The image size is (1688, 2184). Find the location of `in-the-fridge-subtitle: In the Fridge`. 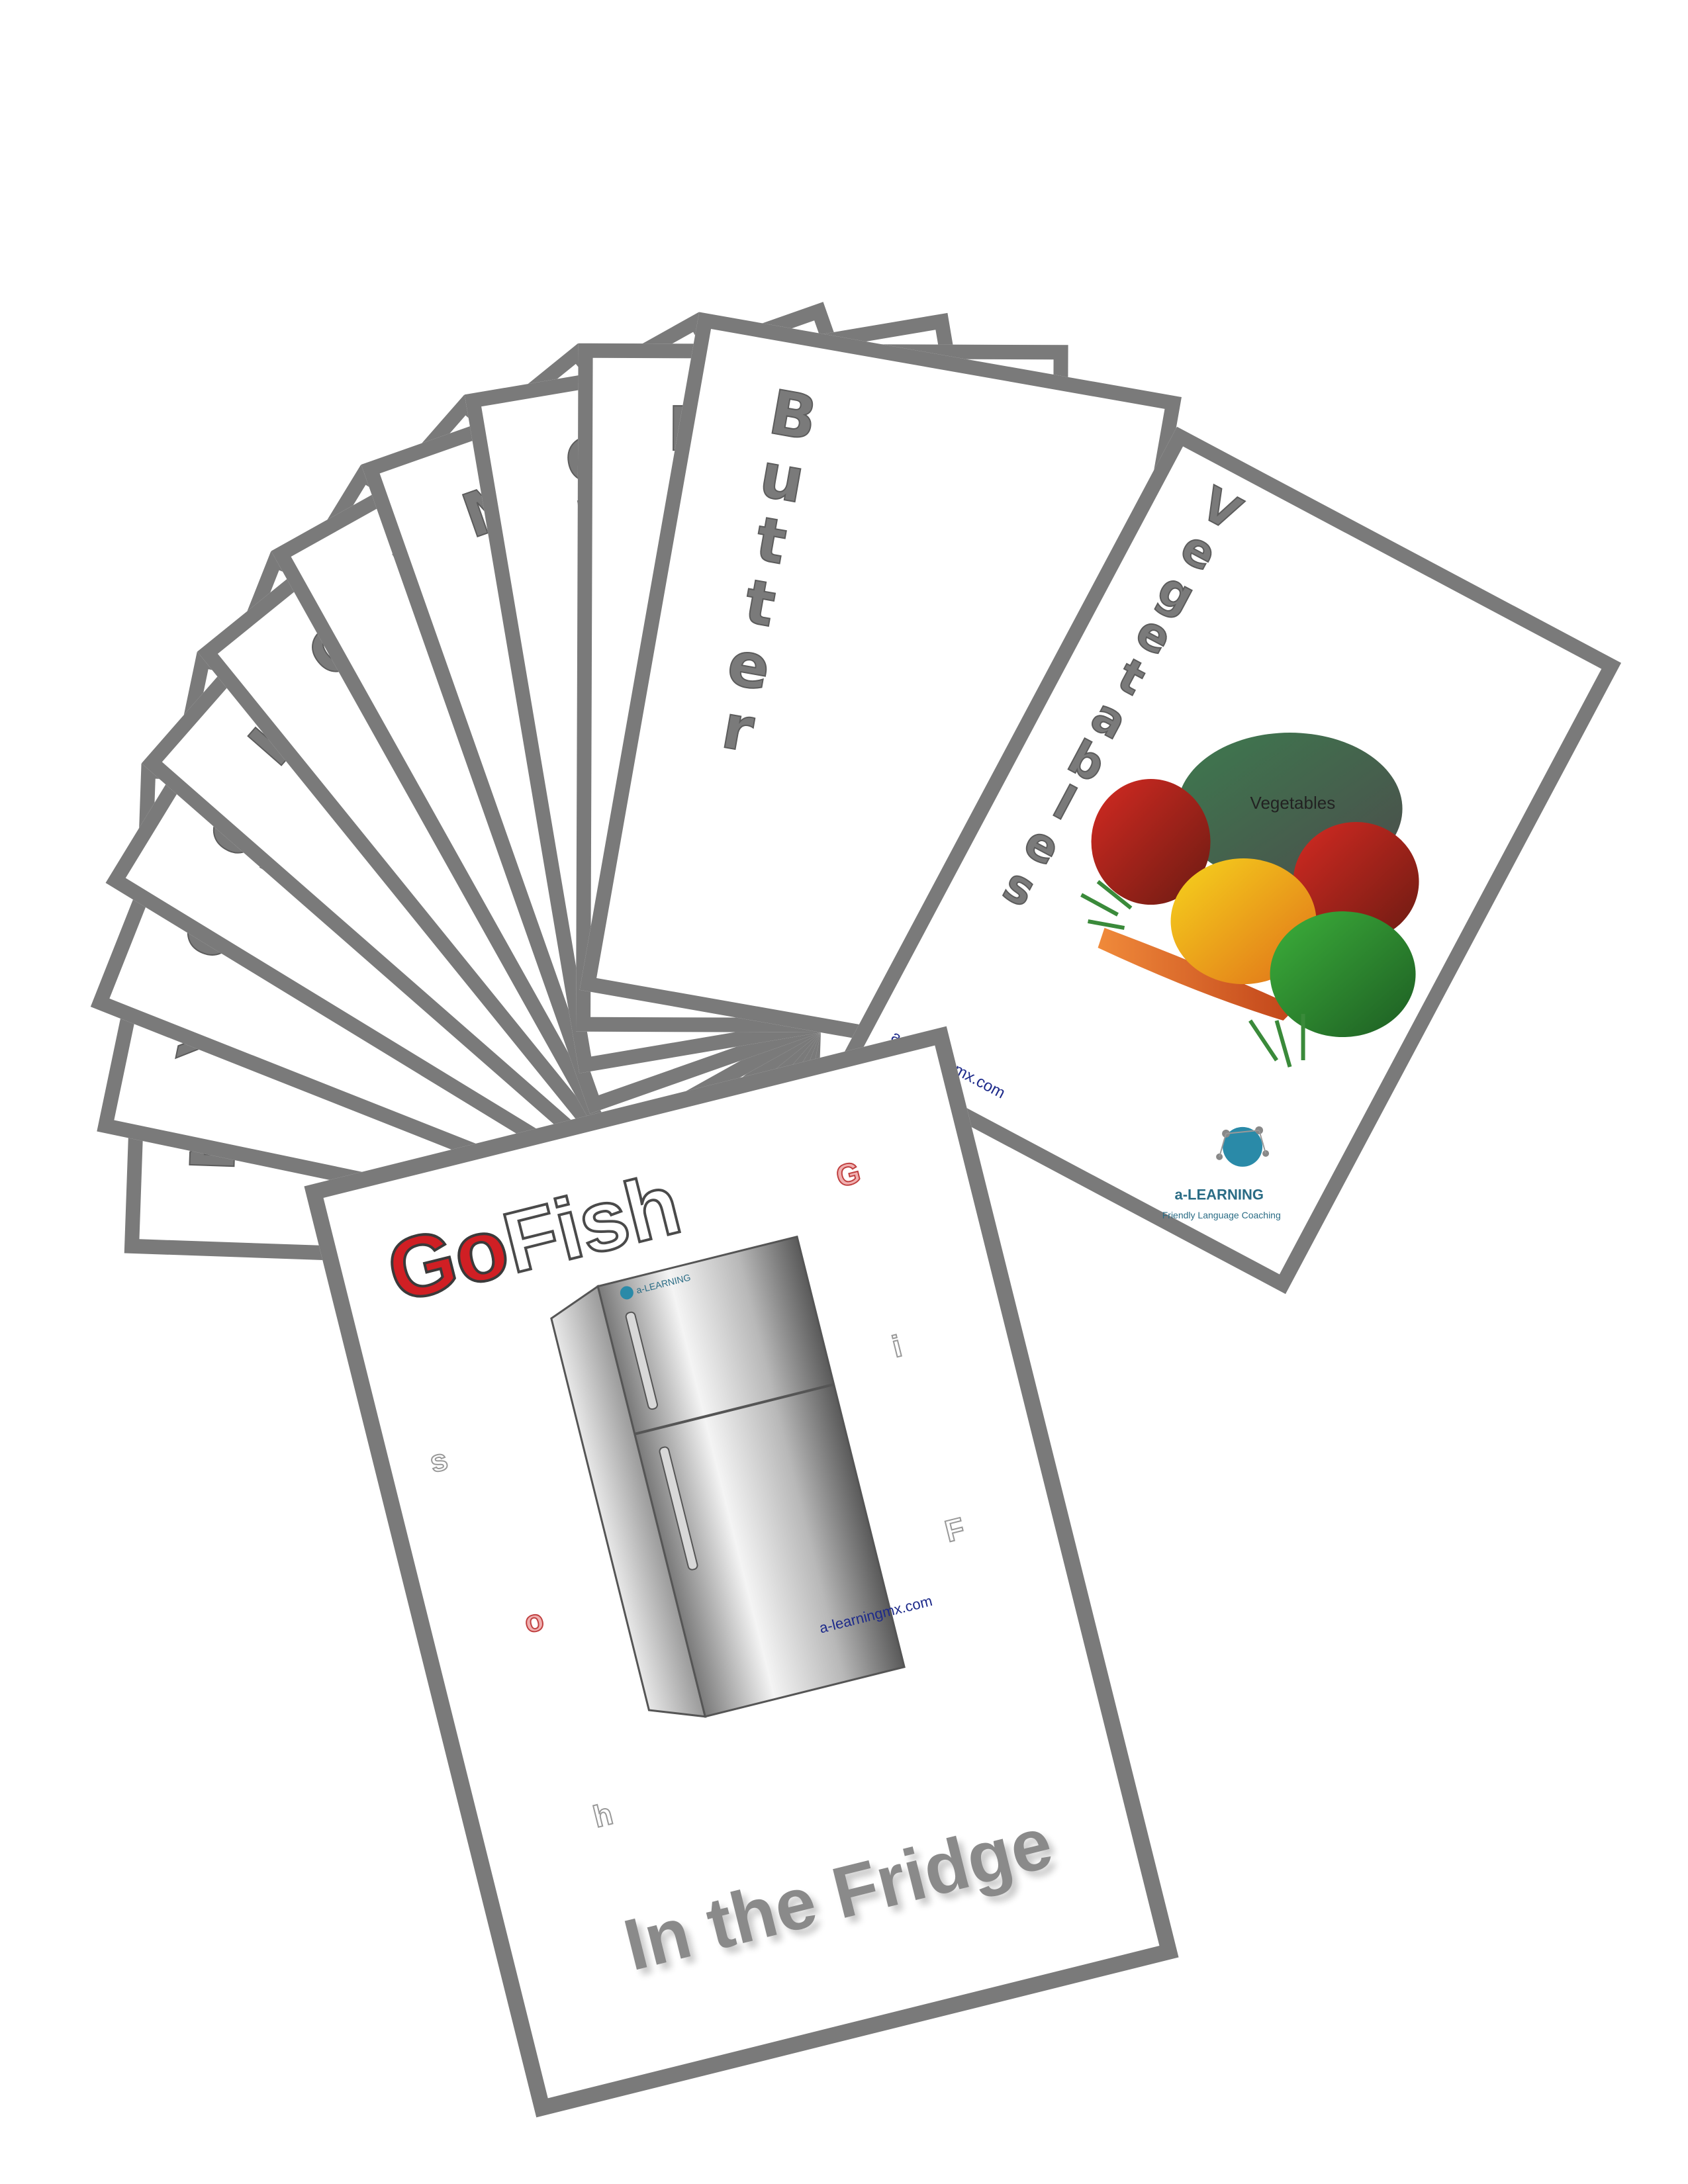

in-the-fridge-subtitle: In the Fridge is located at coordinates (838, 1894).